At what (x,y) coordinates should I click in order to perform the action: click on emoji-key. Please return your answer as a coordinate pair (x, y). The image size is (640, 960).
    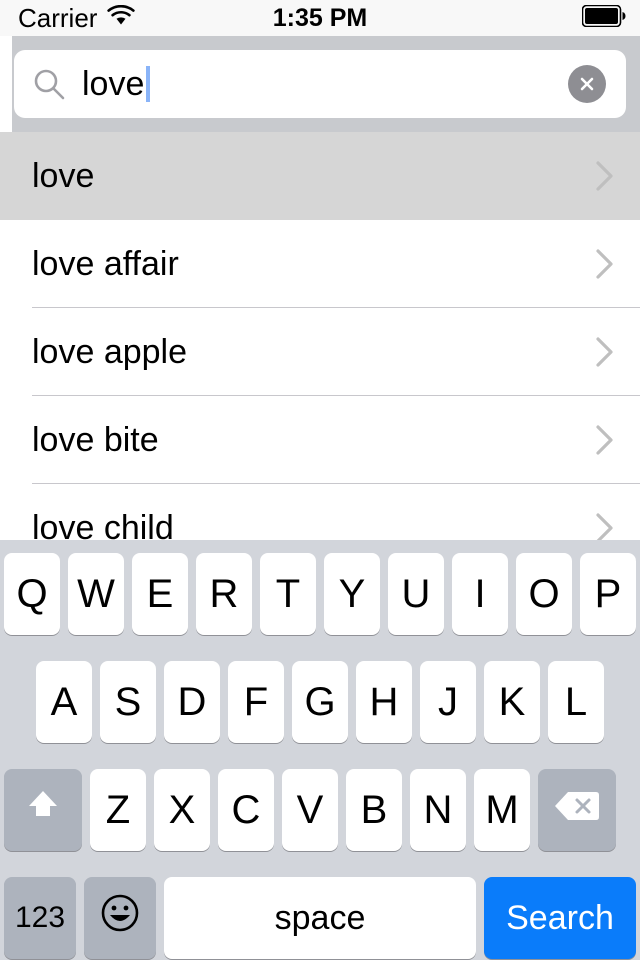
    Looking at the image, I should click on (120, 918).